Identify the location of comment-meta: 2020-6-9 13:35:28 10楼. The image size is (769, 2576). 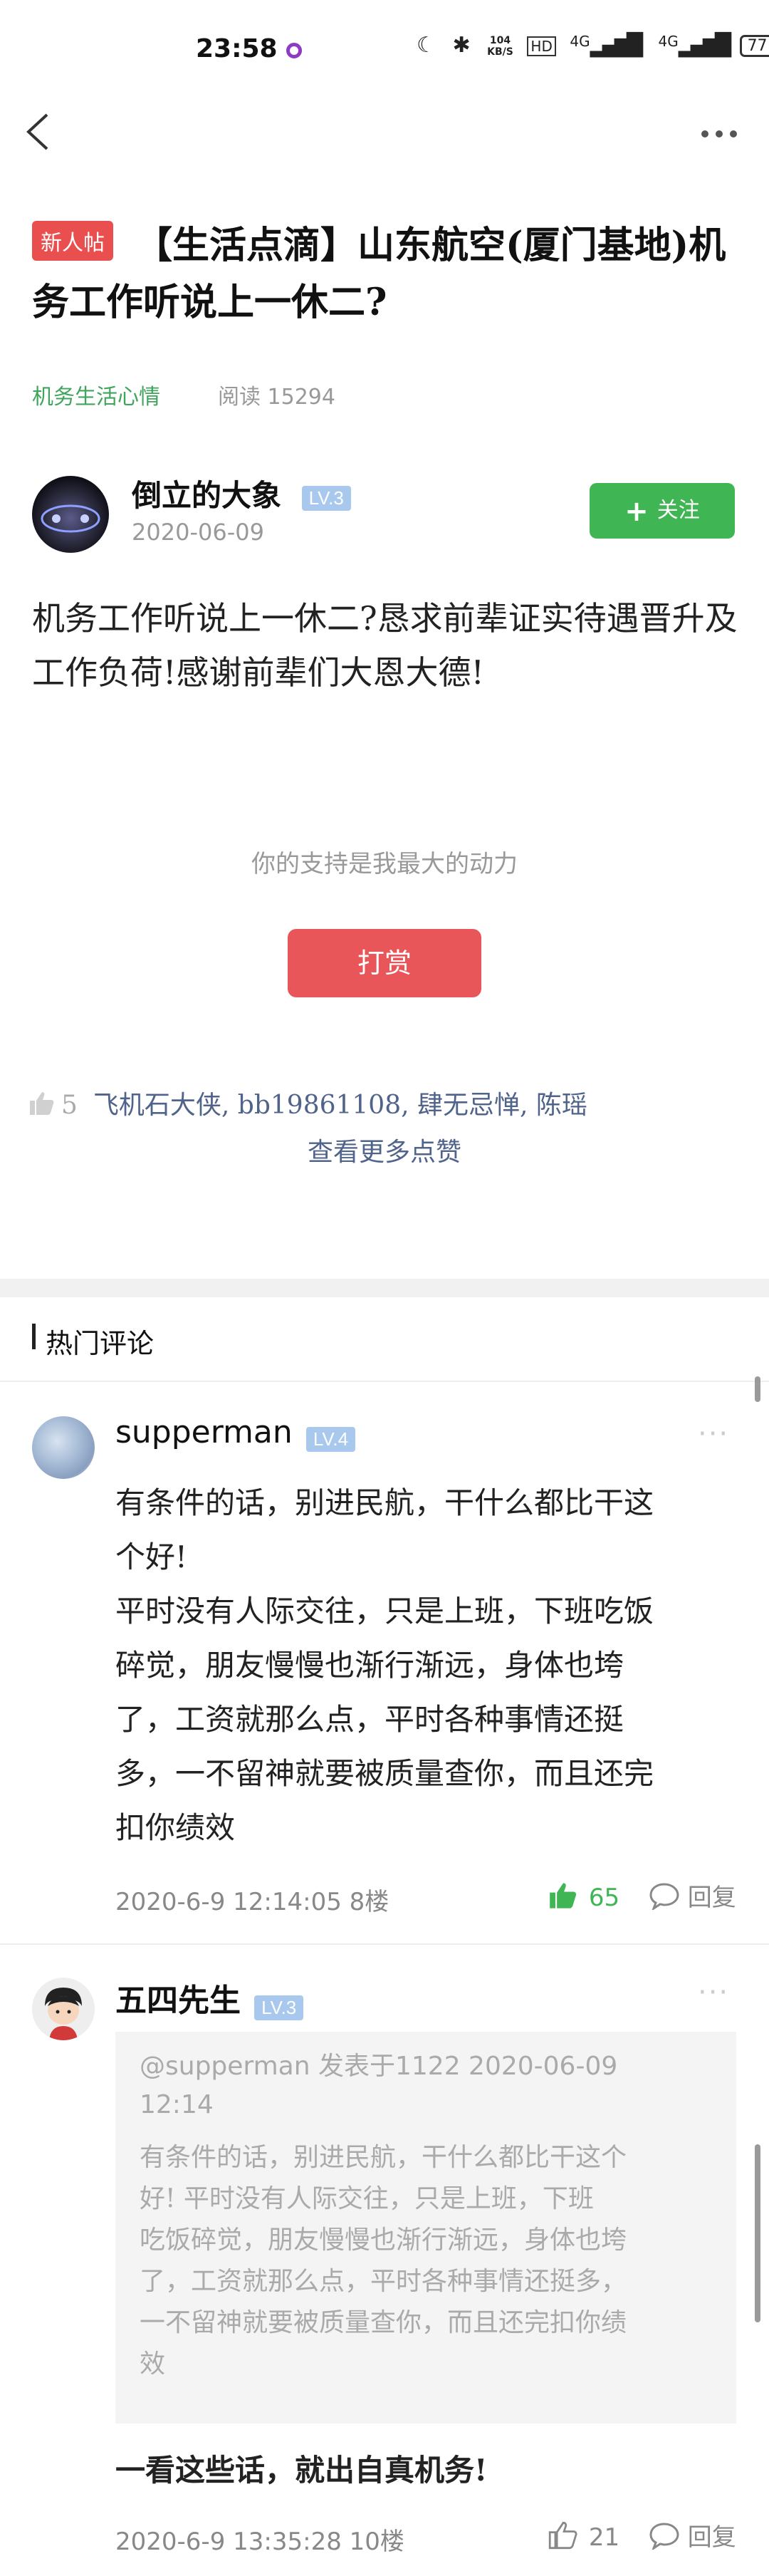
(259, 2542).